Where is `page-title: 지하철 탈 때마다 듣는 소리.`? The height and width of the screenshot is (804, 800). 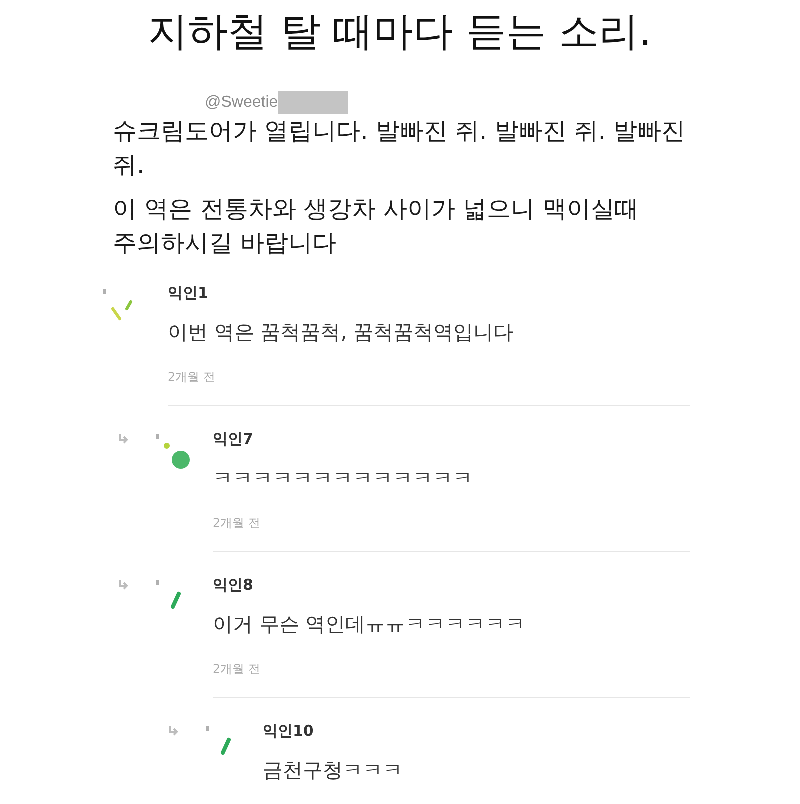 page-title: 지하철 탈 때마다 듣는 소리. is located at coordinates (400, 32).